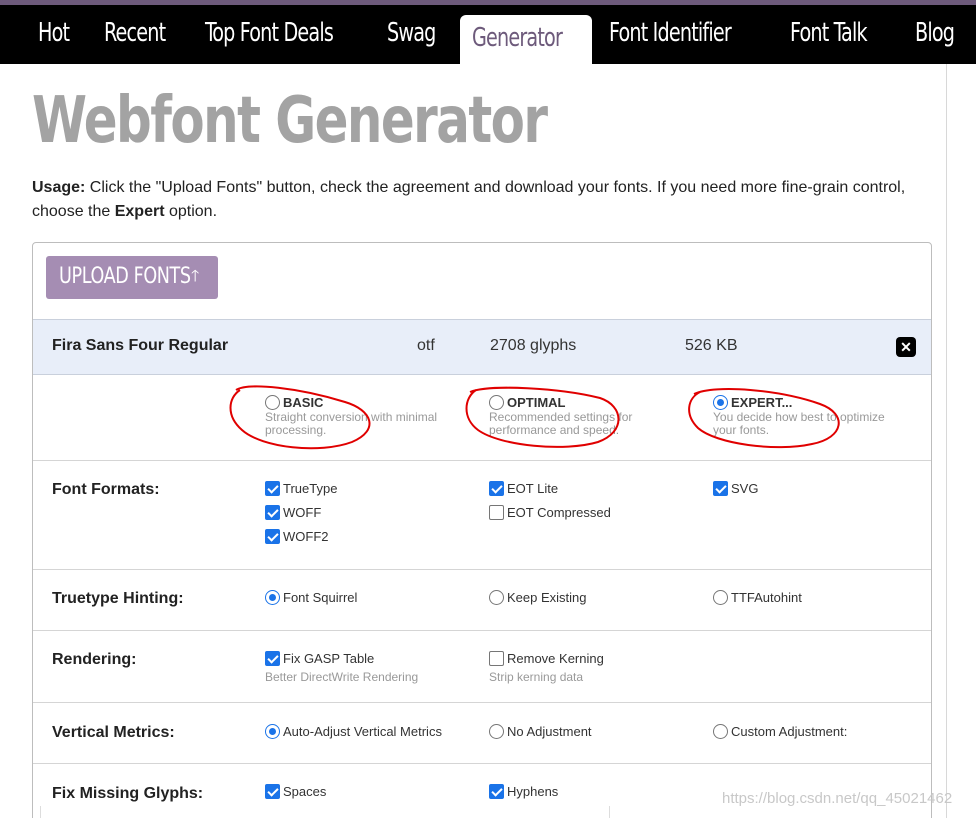 The image size is (976, 818). I want to click on format-woff2-checkbox, so click(272, 536).